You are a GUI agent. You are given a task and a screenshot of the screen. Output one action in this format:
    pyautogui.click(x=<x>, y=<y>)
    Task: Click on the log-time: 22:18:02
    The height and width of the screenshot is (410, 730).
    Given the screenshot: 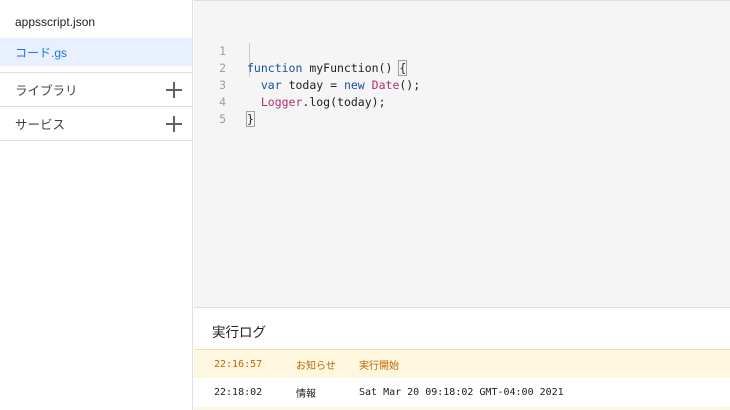 What is the action you would take?
    pyautogui.click(x=238, y=392)
    